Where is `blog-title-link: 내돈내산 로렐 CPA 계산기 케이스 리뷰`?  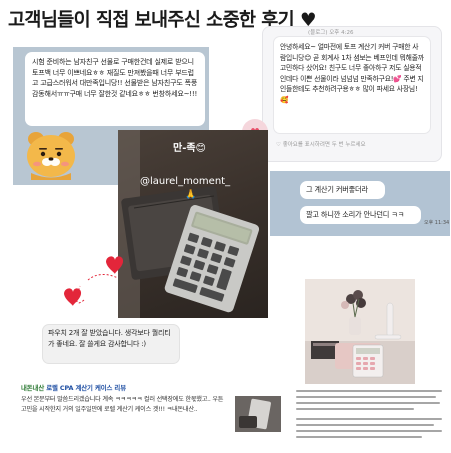 blog-title-link: 내돈내산 로렐 CPA 계산기 케이스 리뷰 is located at coordinates (73, 387).